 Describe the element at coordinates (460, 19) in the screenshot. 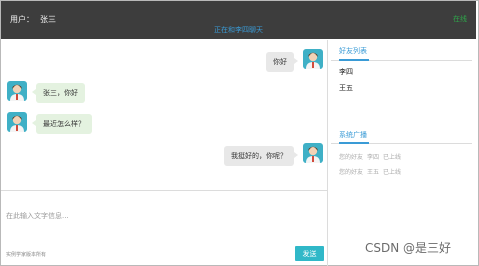

I see `online-status: 在线` at that location.